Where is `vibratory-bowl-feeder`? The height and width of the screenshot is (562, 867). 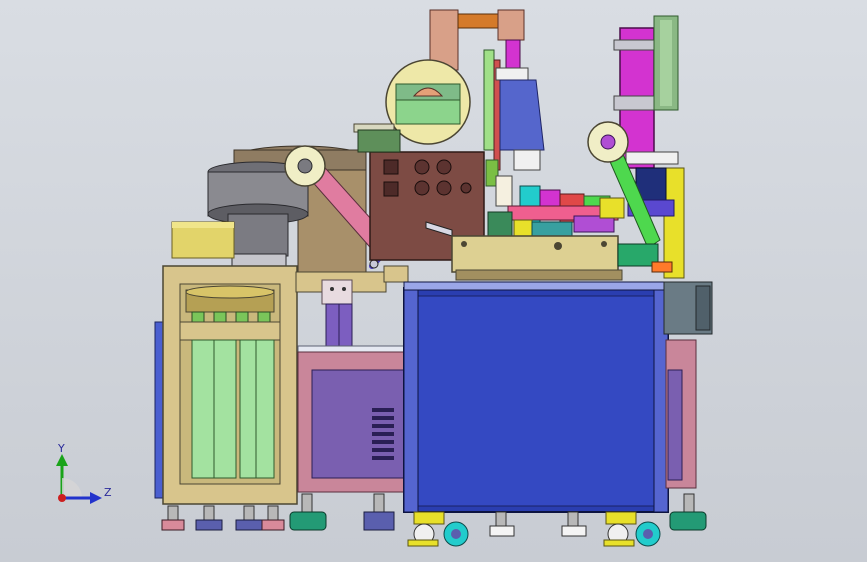
vibratory-bowl-feeder is located at coordinates (269, 210).